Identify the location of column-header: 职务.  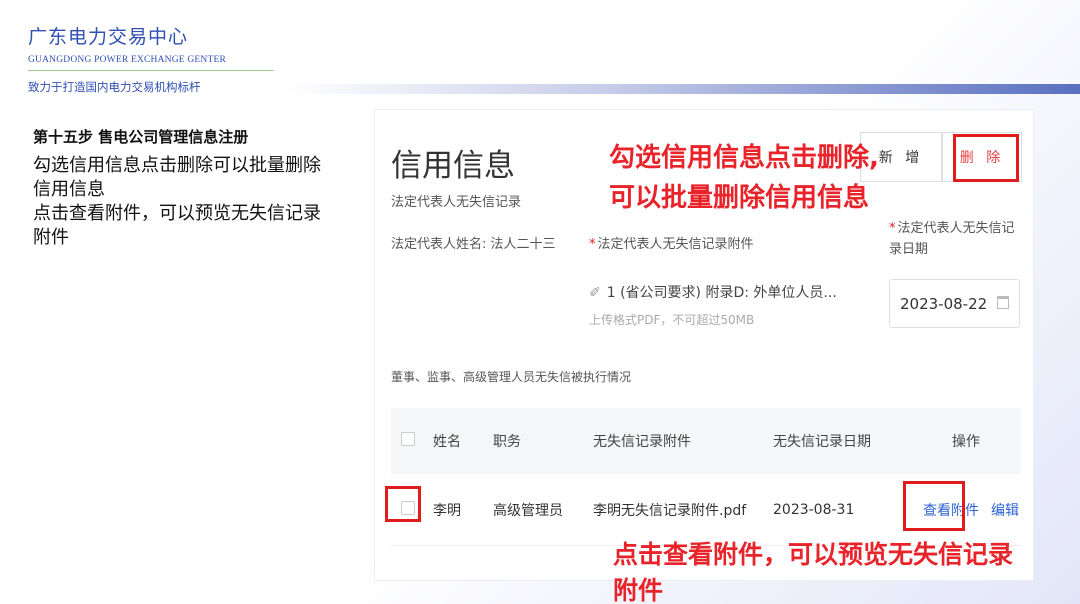
(507, 442).